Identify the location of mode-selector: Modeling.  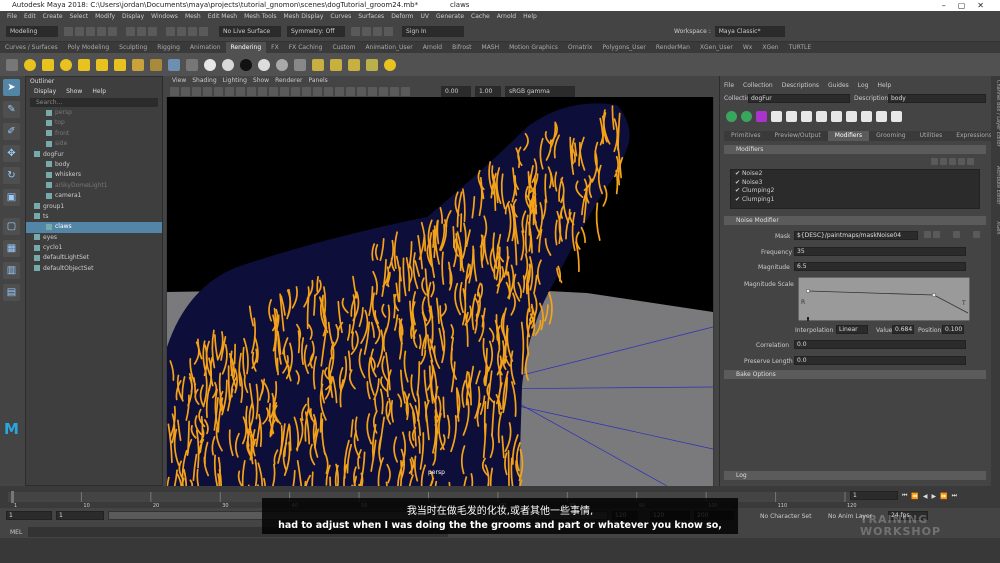
(32, 31).